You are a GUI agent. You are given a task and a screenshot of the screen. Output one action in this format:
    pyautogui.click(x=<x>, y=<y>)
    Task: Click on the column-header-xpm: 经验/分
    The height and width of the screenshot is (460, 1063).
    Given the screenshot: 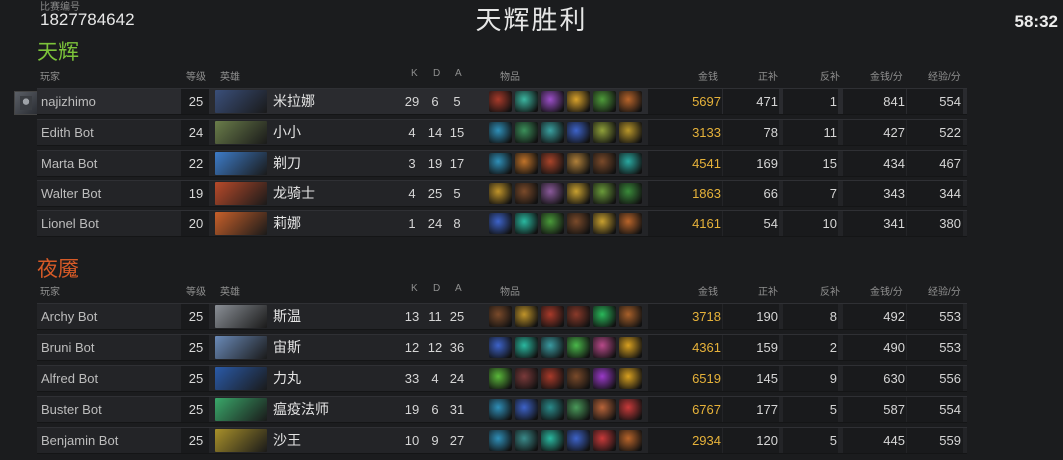 What is the action you would take?
    pyautogui.click(x=944, y=77)
    